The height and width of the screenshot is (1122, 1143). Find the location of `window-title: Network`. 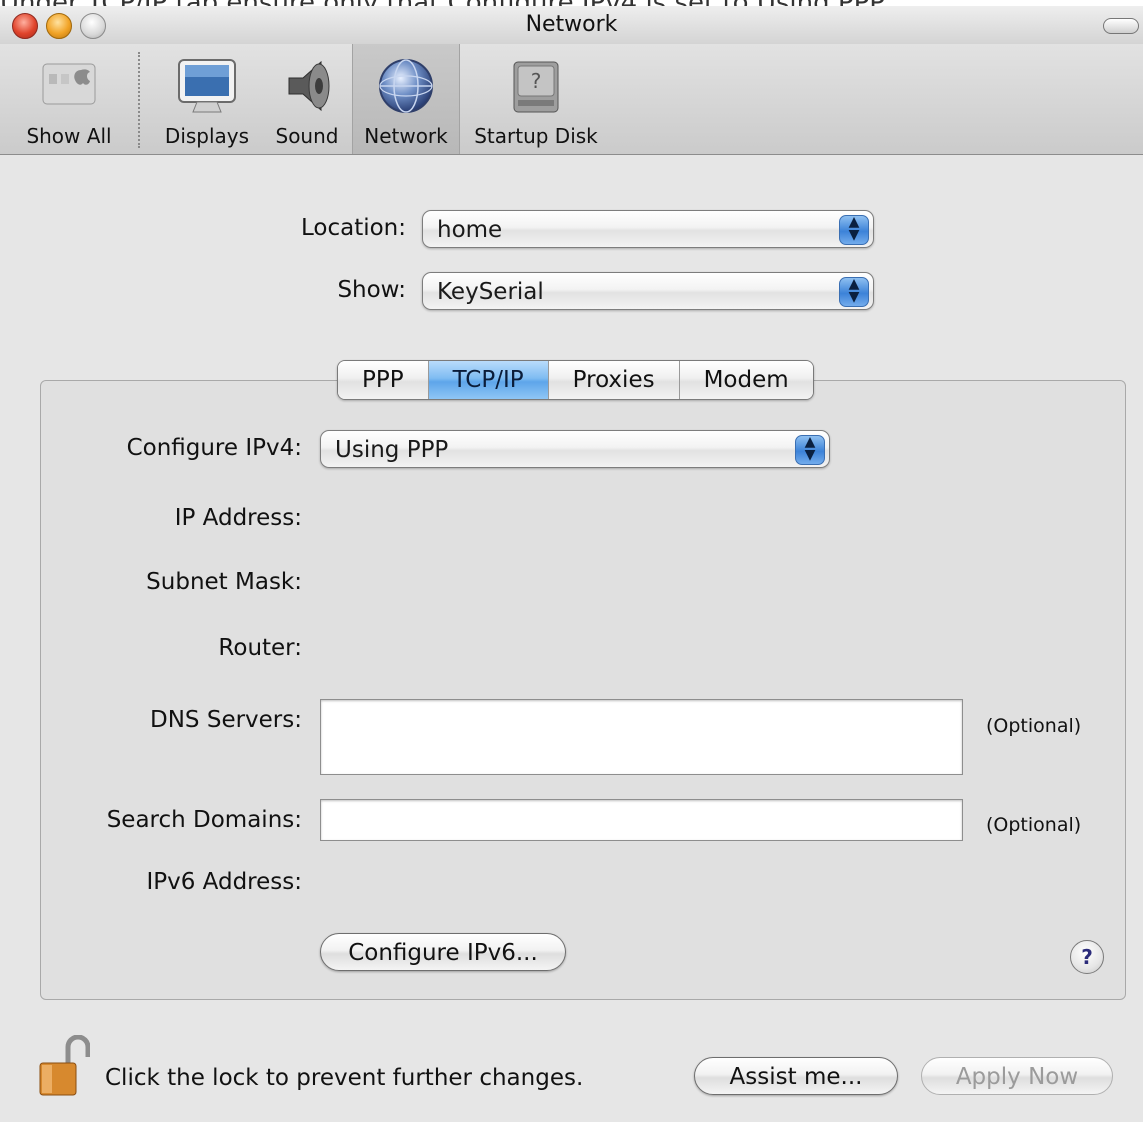

window-title: Network is located at coordinates (571, 24).